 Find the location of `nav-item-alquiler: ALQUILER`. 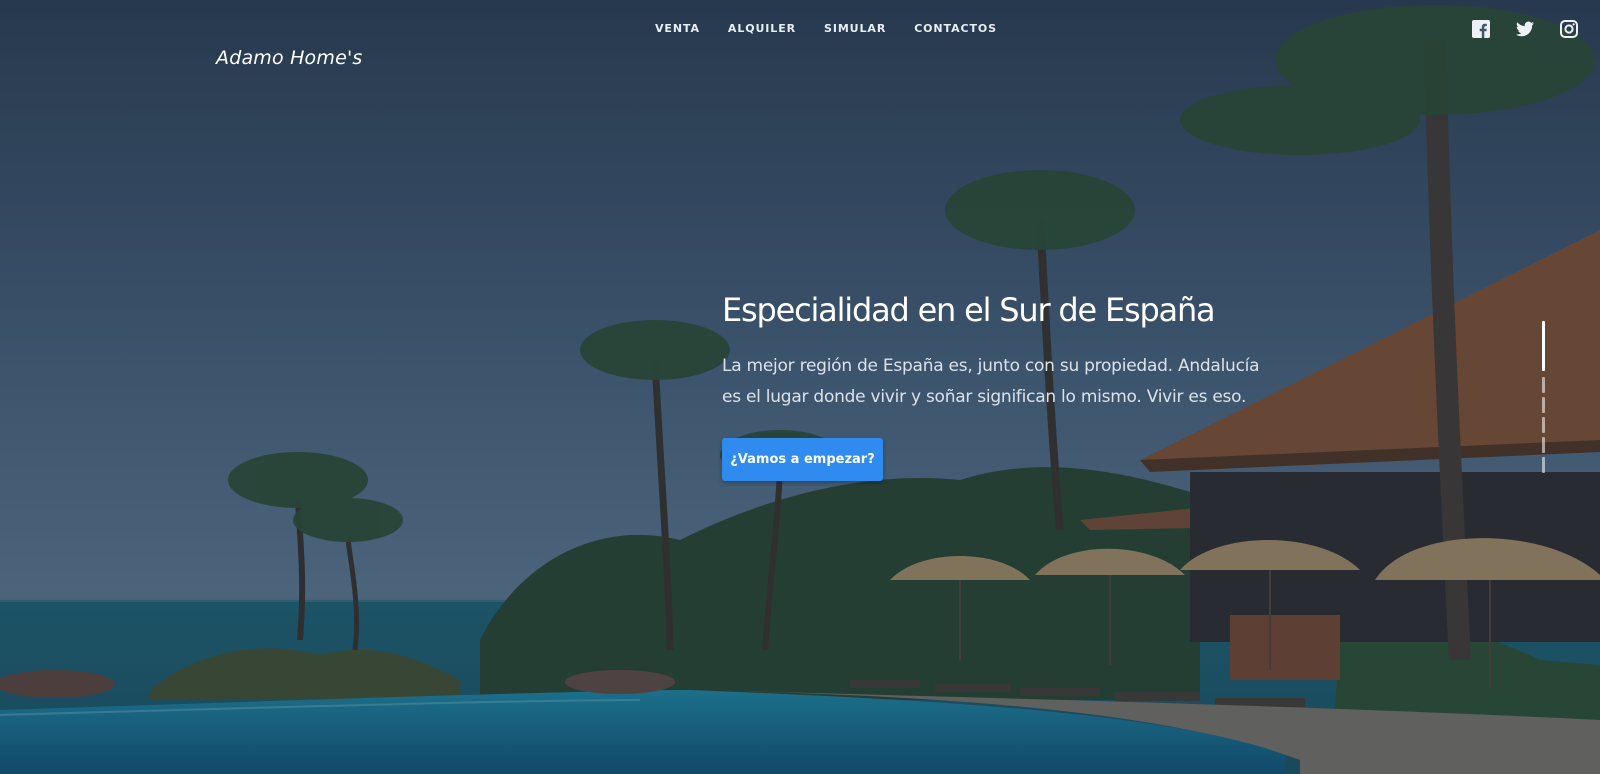

nav-item-alquiler: ALQUILER is located at coordinates (762, 28).